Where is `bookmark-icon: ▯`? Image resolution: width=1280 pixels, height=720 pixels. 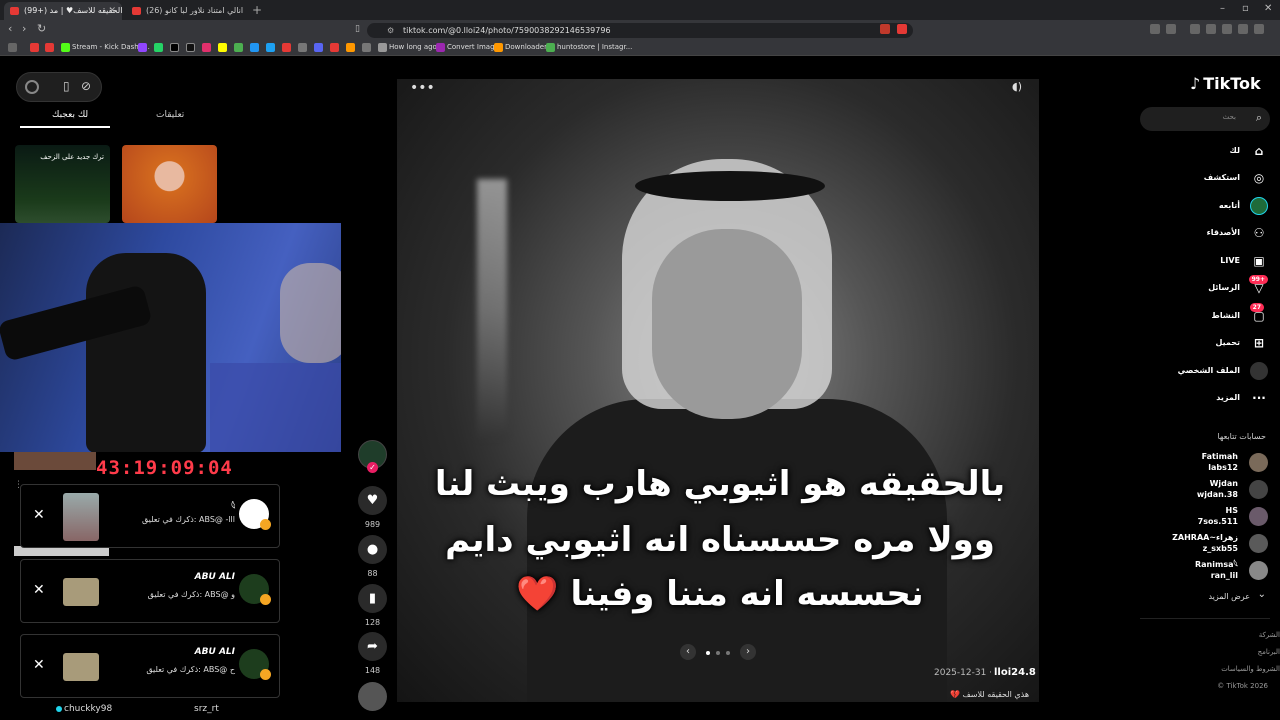
bookmark-icon: ▯ is located at coordinates (357, 29).